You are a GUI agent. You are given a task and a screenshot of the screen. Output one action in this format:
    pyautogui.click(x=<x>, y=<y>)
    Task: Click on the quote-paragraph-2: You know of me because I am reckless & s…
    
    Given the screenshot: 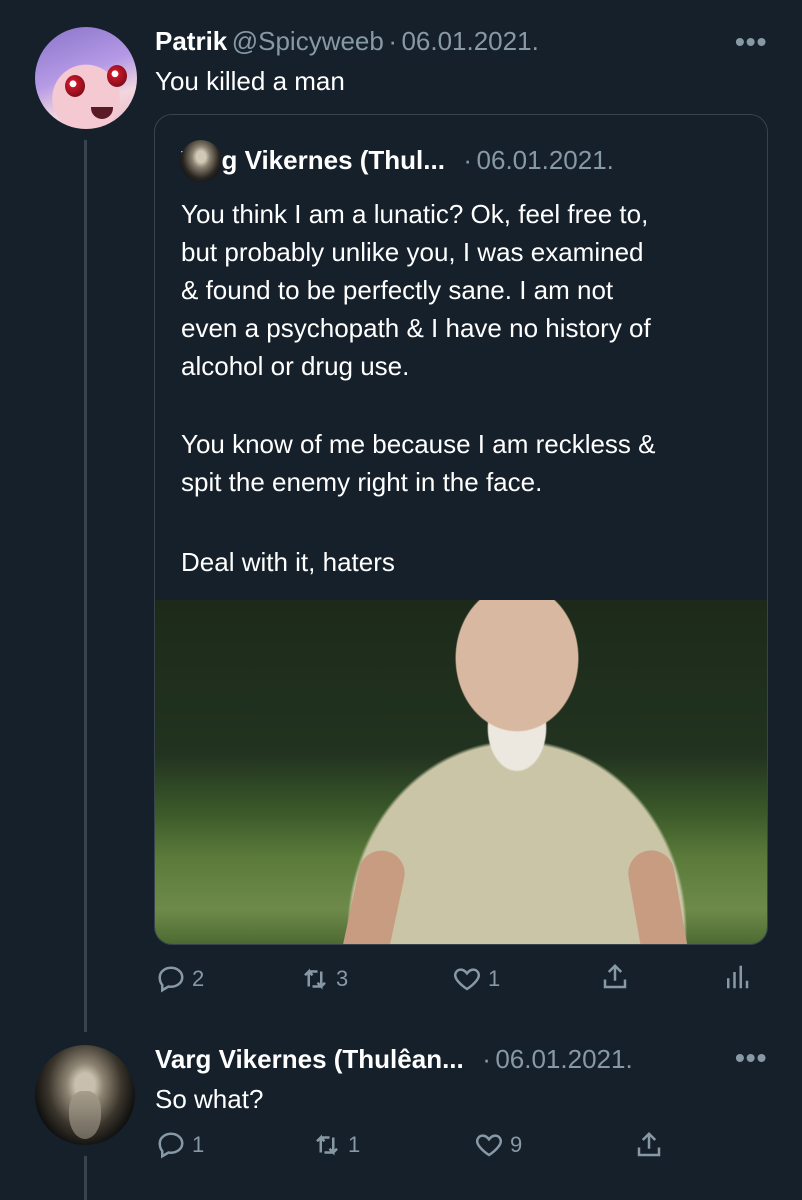 What is the action you would take?
    pyautogui.click(x=471, y=463)
    